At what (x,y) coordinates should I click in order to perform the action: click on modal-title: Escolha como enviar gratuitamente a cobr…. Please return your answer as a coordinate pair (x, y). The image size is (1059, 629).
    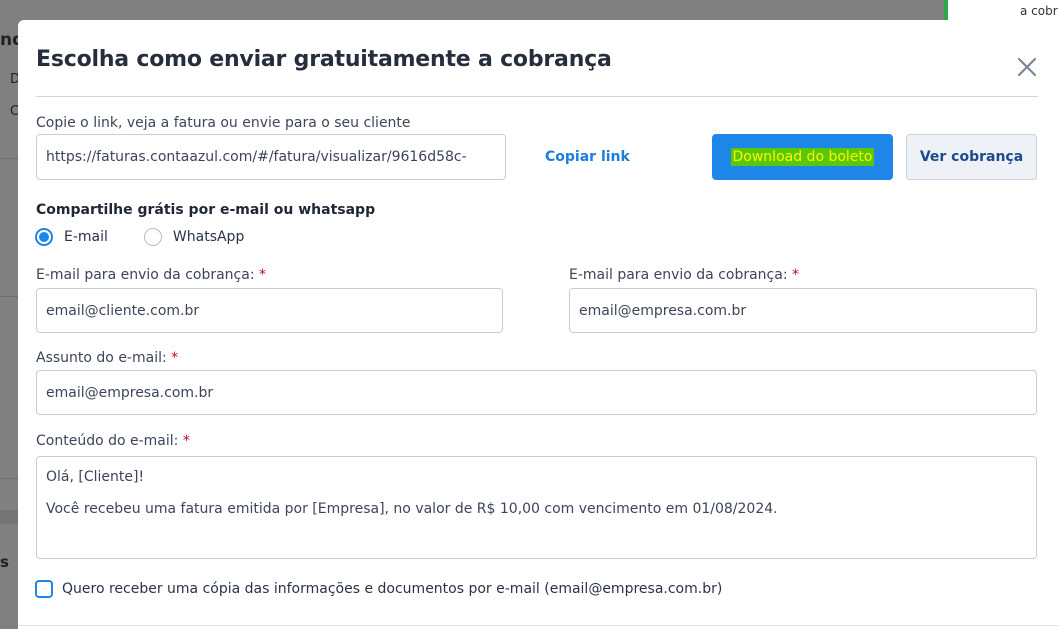
    Looking at the image, I should click on (324, 59).